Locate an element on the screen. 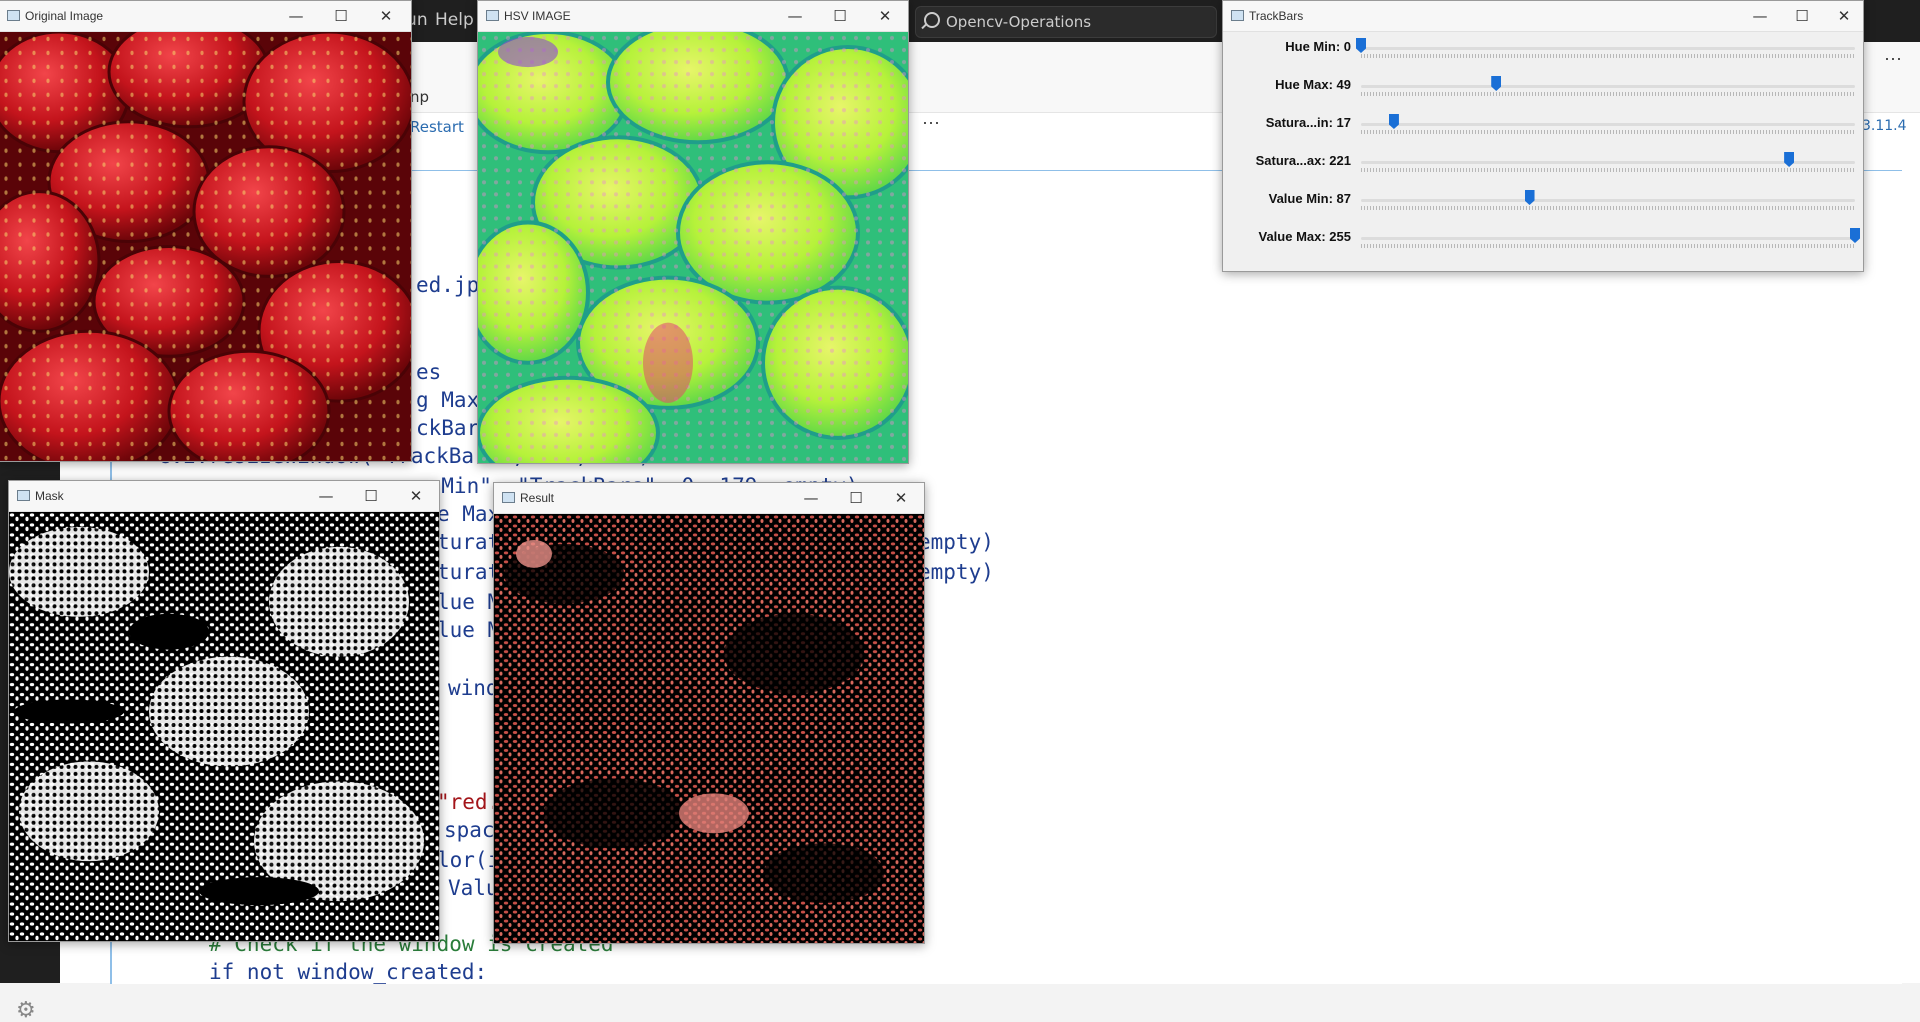 The image size is (1920, 1022). toolbar-more-button: ··· is located at coordinates (931, 122).